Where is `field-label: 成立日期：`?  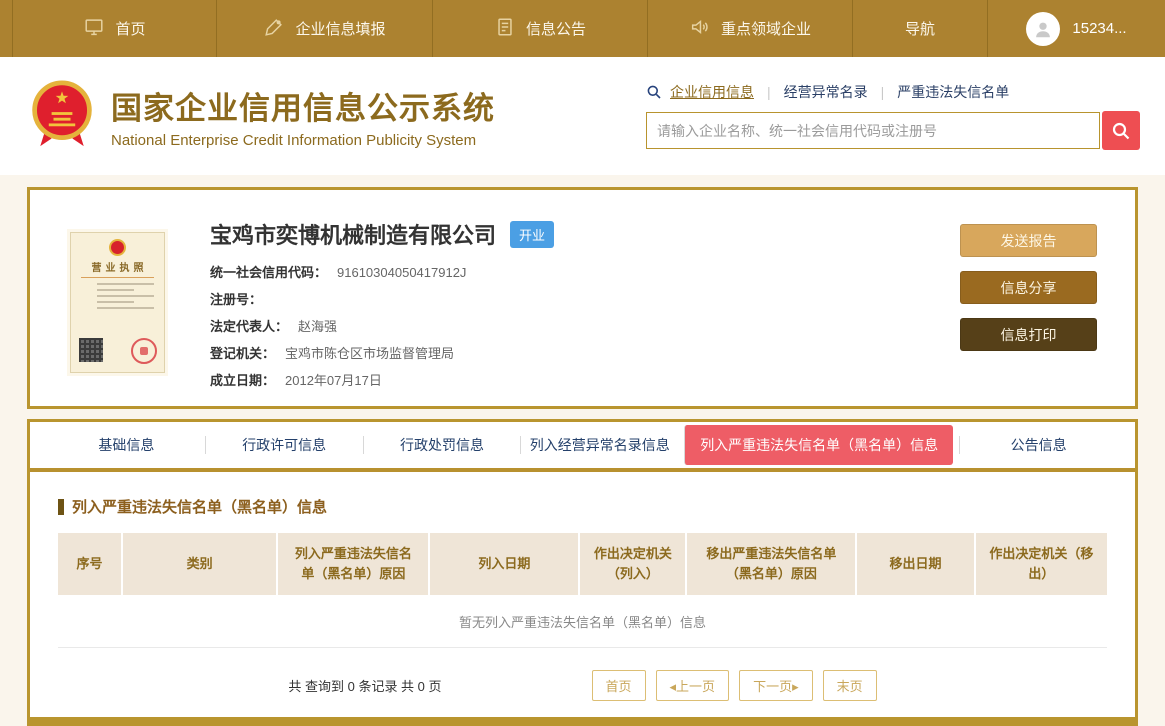 field-label: 成立日期： is located at coordinates (243, 380).